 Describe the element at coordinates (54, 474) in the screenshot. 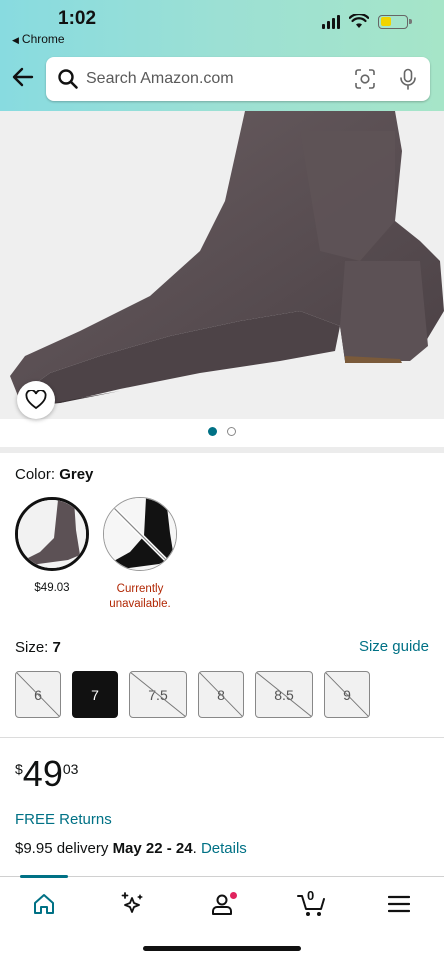

I see `color-label: Color: Grey` at that location.